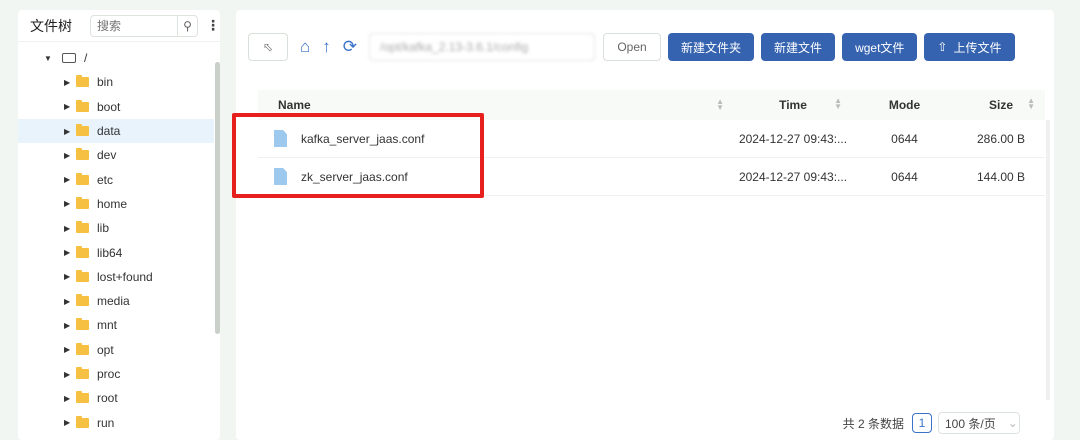 The width and height of the screenshot is (1080, 440). What do you see at coordinates (880, 47) in the screenshot?
I see `wget-button: wget文件` at bounding box center [880, 47].